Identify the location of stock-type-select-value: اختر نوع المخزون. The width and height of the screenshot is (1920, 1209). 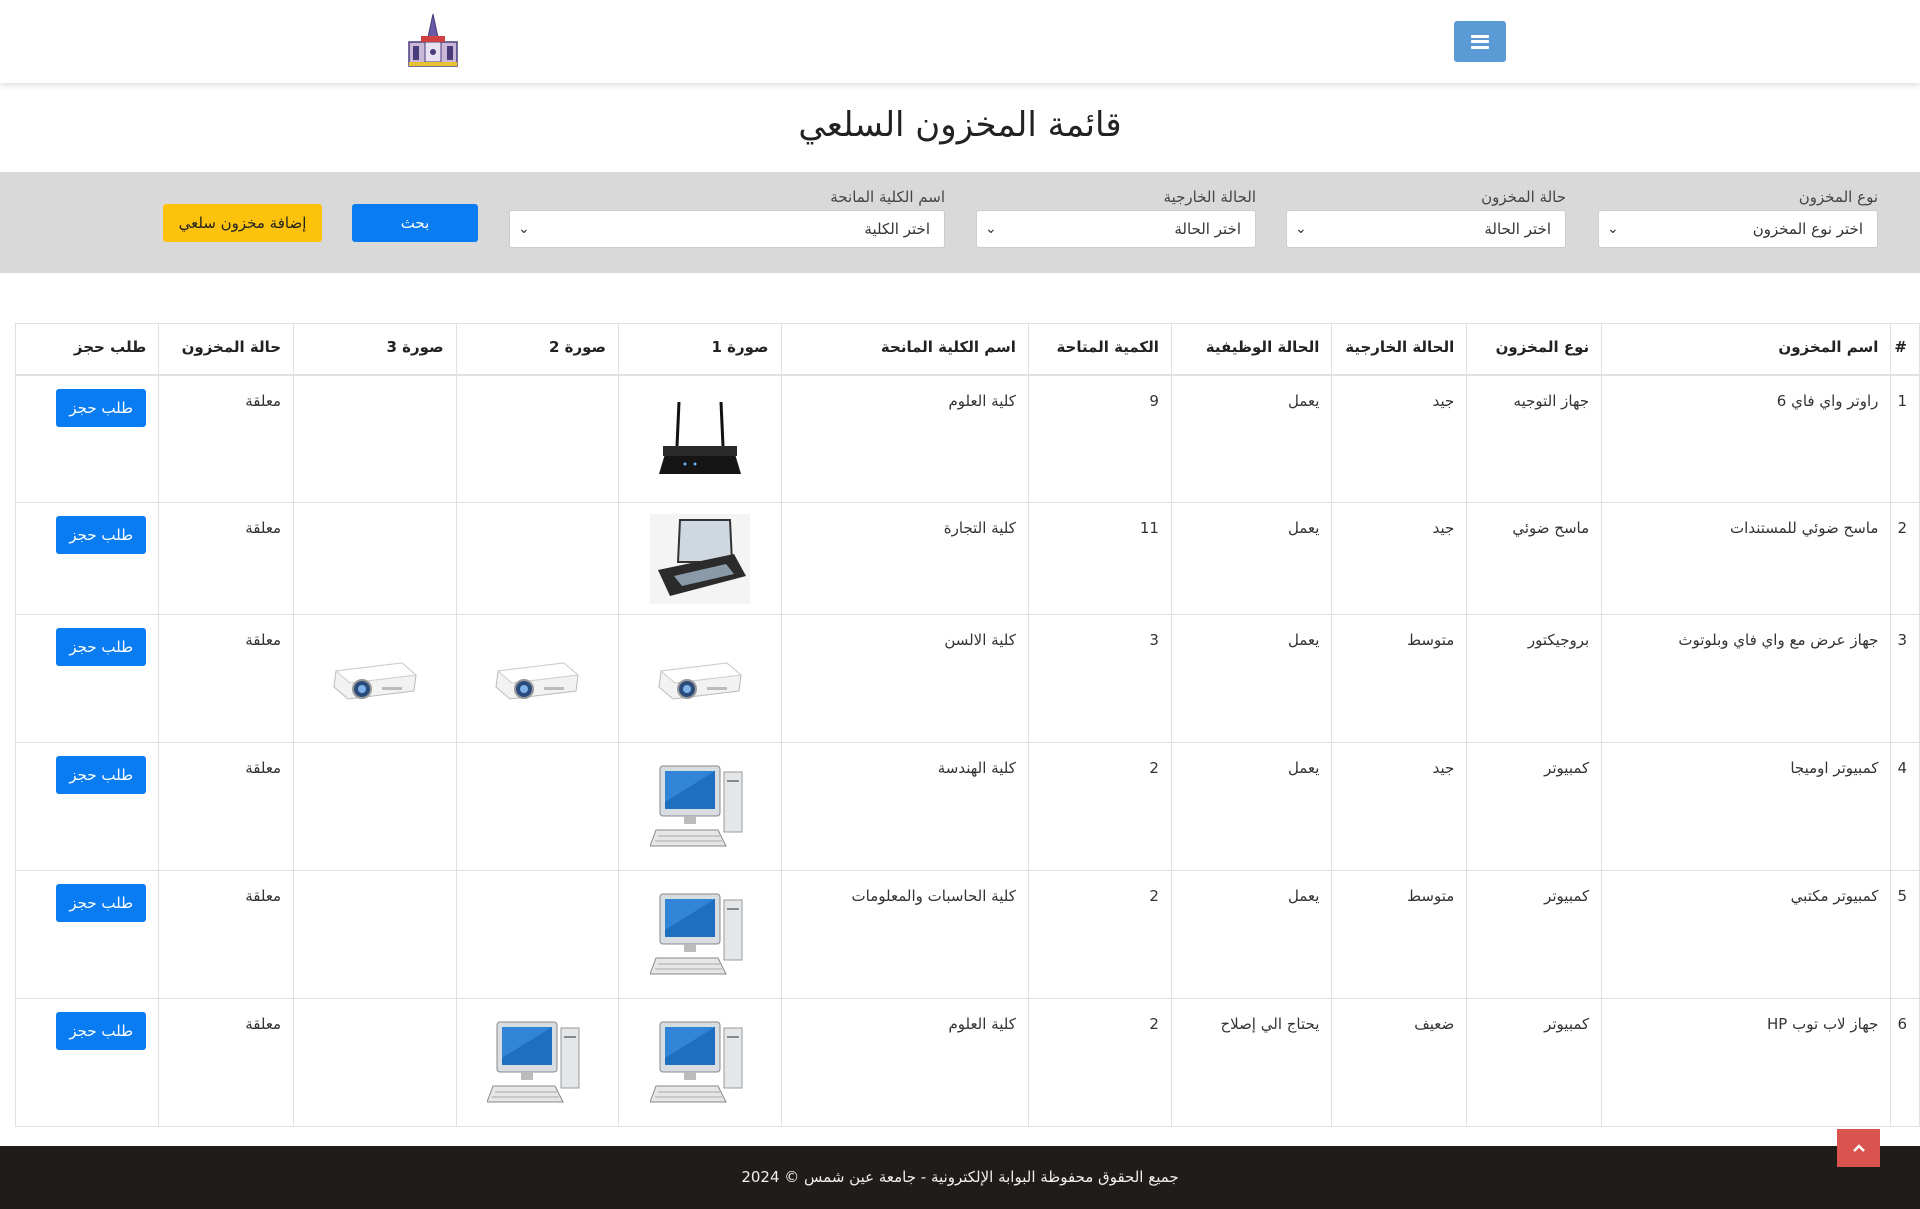
(1807, 229).